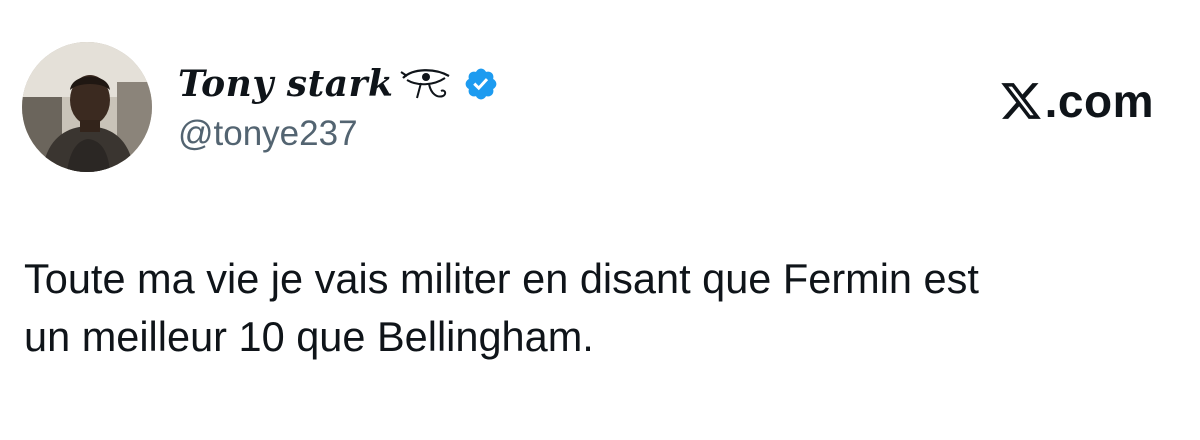 The image size is (1200, 440). Describe the element at coordinates (425, 84) in the screenshot. I see `eye-of-horus-icon` at that location.